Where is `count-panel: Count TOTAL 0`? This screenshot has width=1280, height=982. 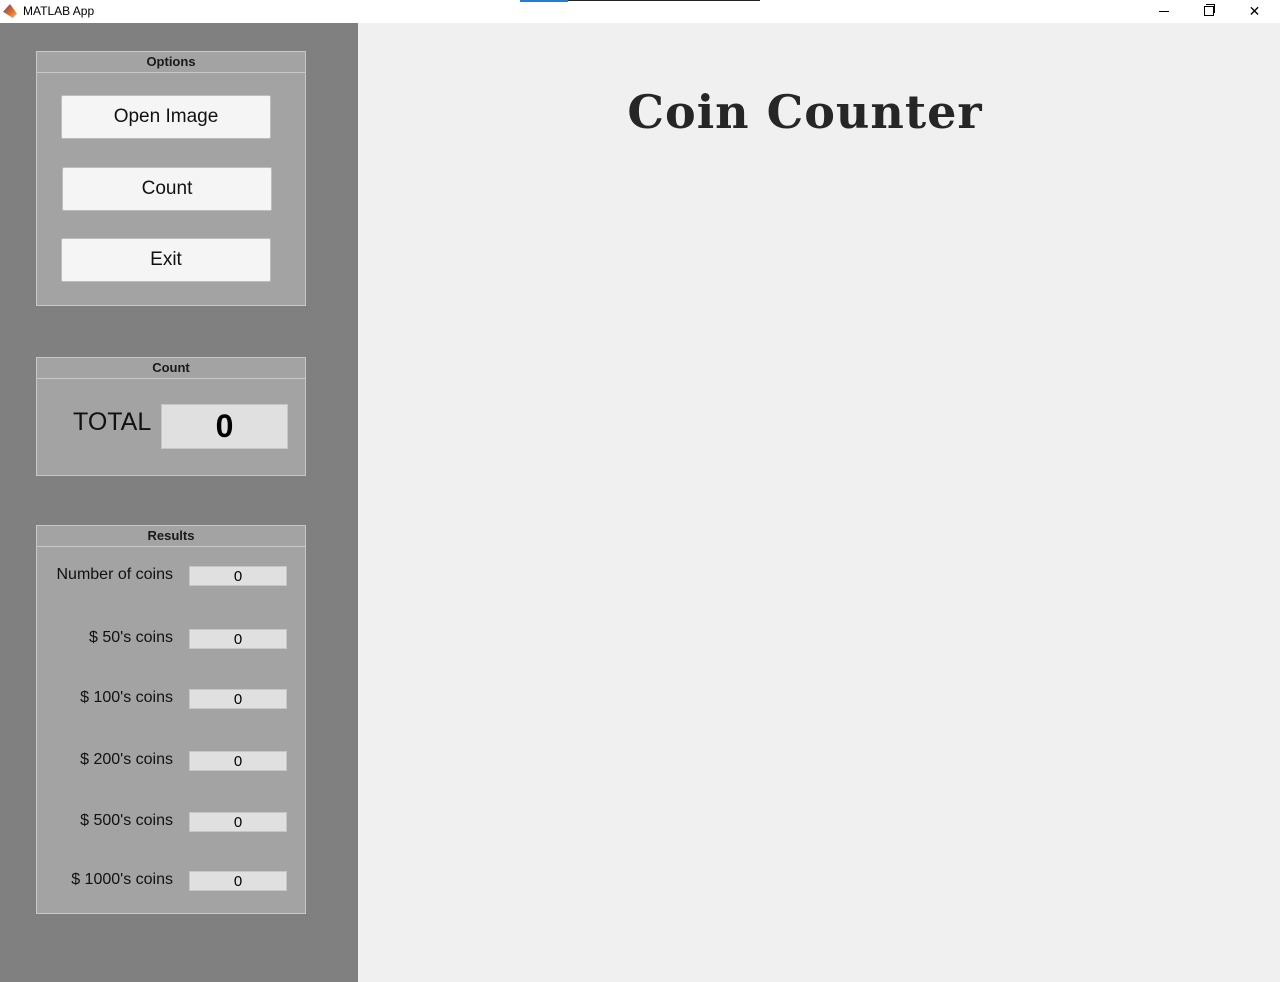 count-panel: Count TOTAL 0 is located at coordinates (171, 416).